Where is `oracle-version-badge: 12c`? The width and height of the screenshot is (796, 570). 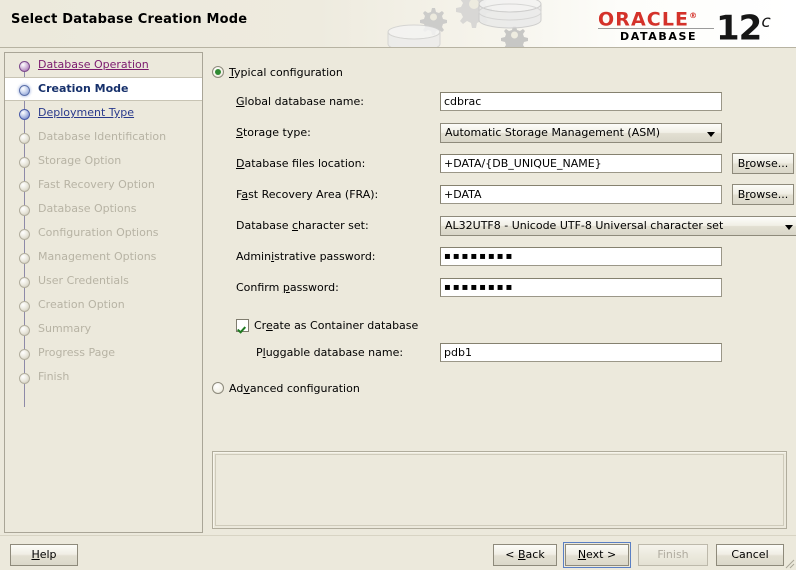 oracle-version-badge: 12c is located at coordinates (743, 25).